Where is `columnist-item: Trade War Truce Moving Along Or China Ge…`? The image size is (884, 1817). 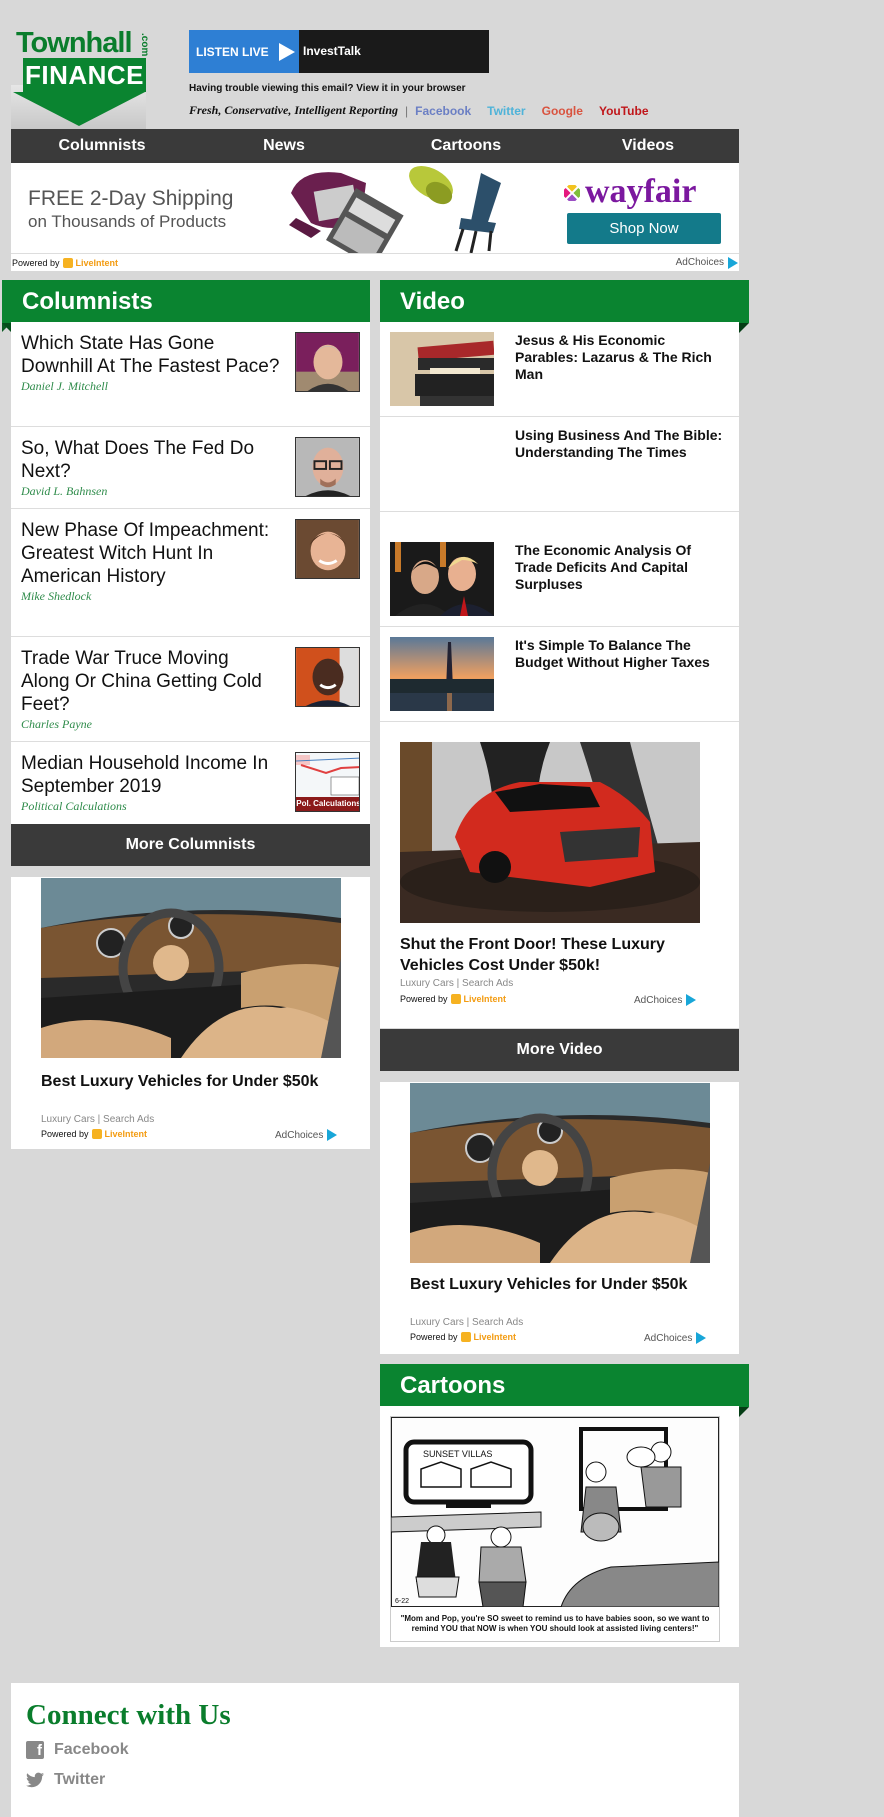
columnist-item: Trade War Truce Moving Along Or China Ge… is located at coordinates (190, 689).